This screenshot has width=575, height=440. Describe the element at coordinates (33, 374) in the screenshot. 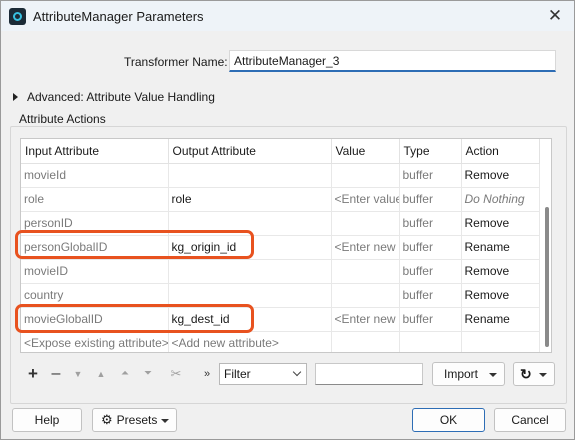

I see `plus-icon: +` at that location.